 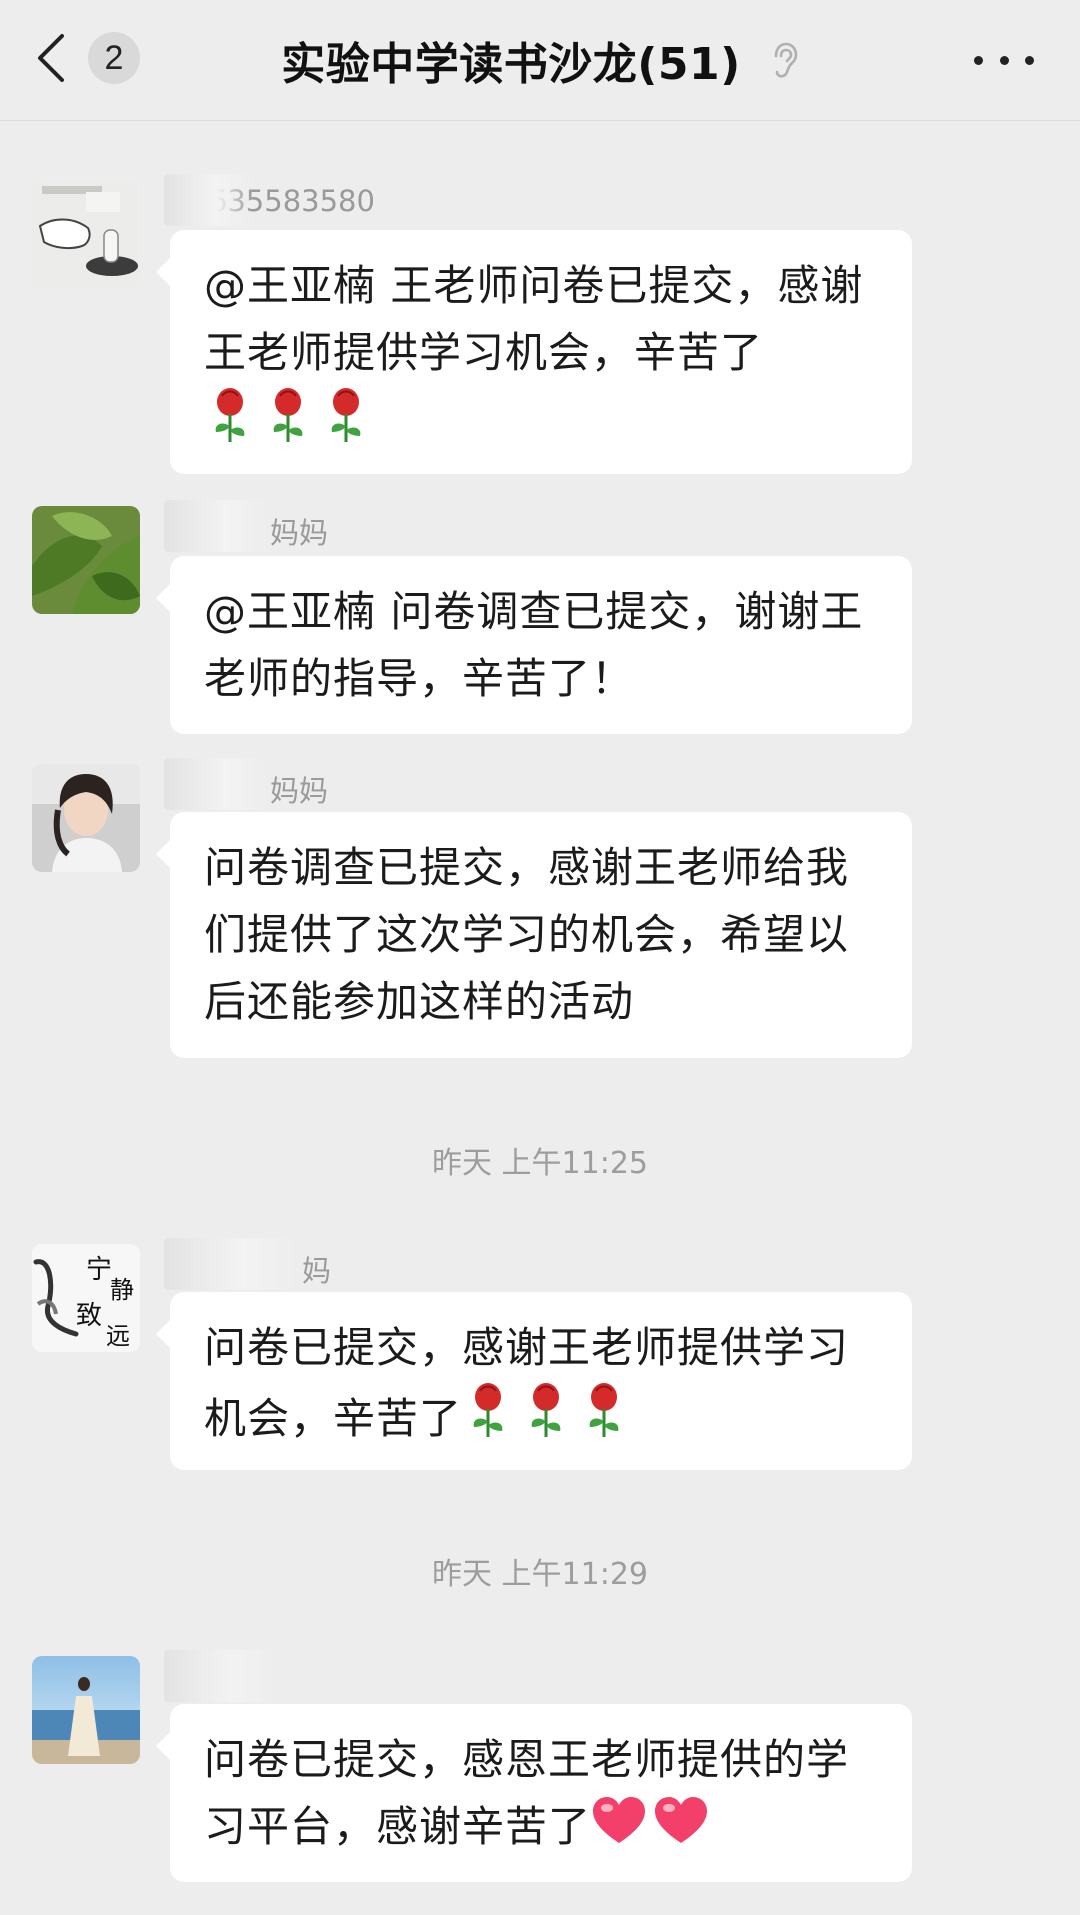 I want to click on svg-text: 致, so click(x=89, y=1316).